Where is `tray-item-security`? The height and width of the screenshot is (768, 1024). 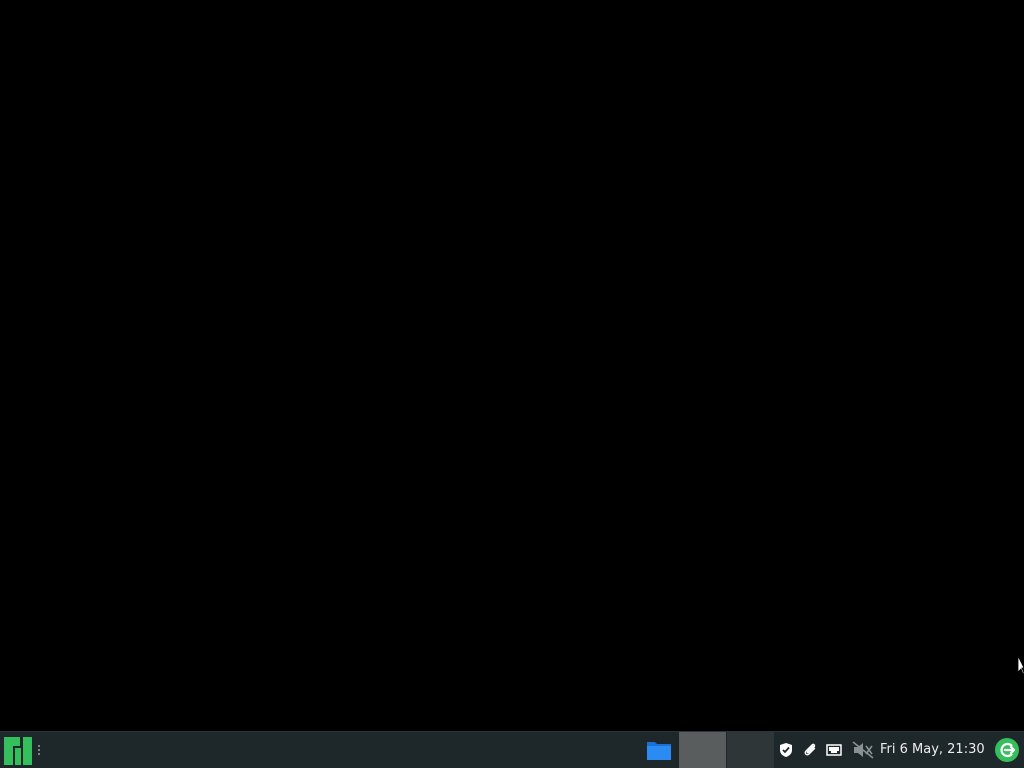 tray-item-security is located at coordinates (786, 750).